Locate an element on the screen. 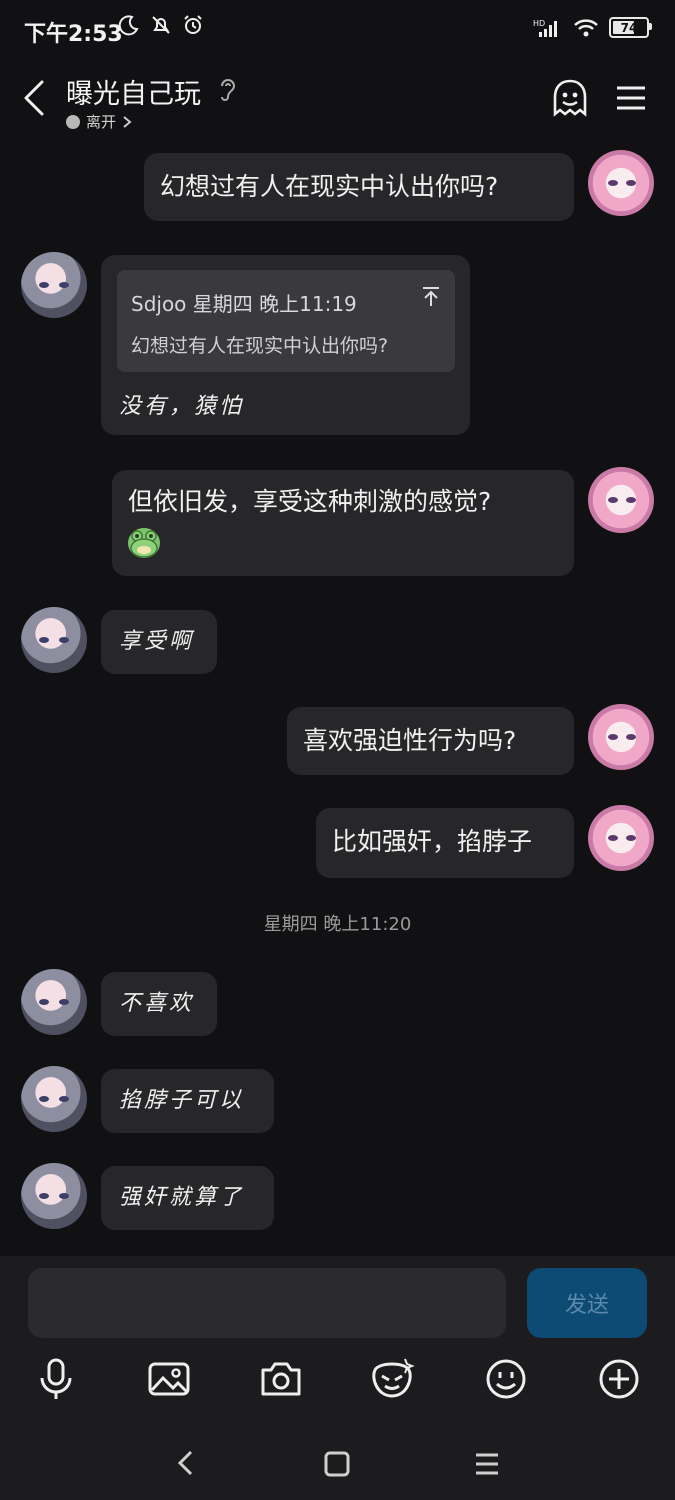  message-bubble: 喜欢强迫性行为吗? is located at coordinates (430, 741).